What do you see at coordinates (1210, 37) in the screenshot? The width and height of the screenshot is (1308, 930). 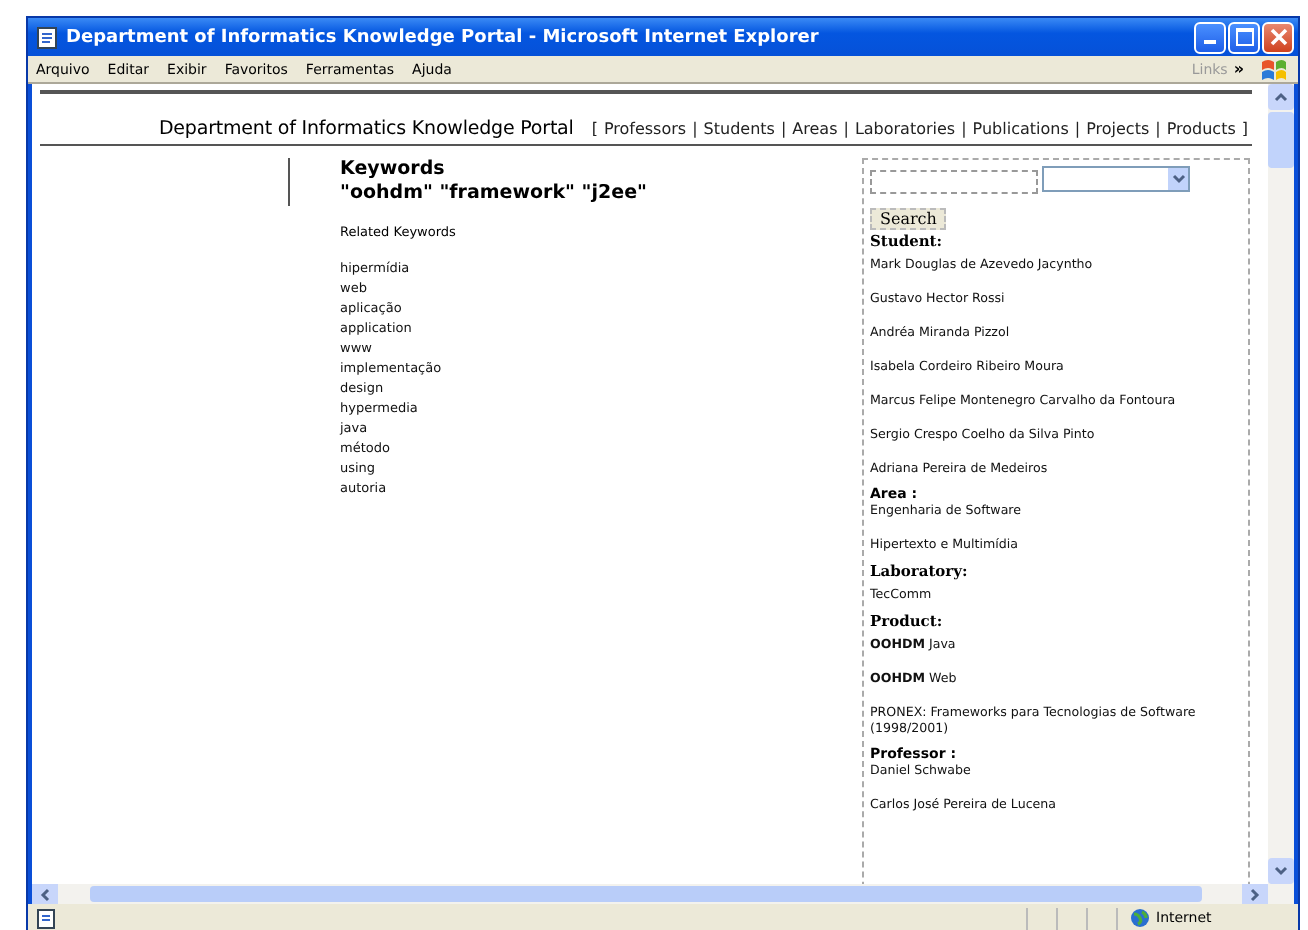 I see `minimize-button` at bounding box center [1210, 37].